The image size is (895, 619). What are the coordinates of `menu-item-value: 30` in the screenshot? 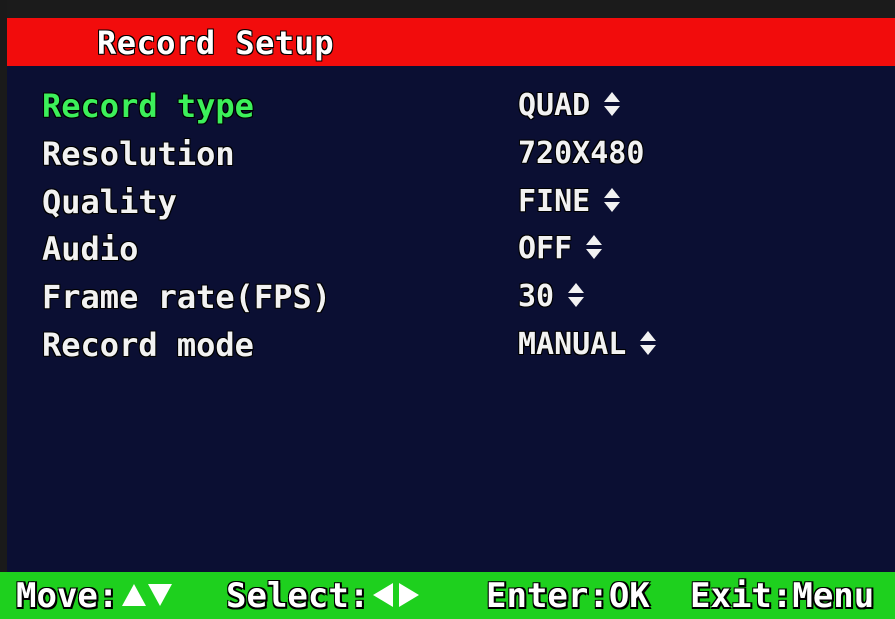 It's located at (551, 297).